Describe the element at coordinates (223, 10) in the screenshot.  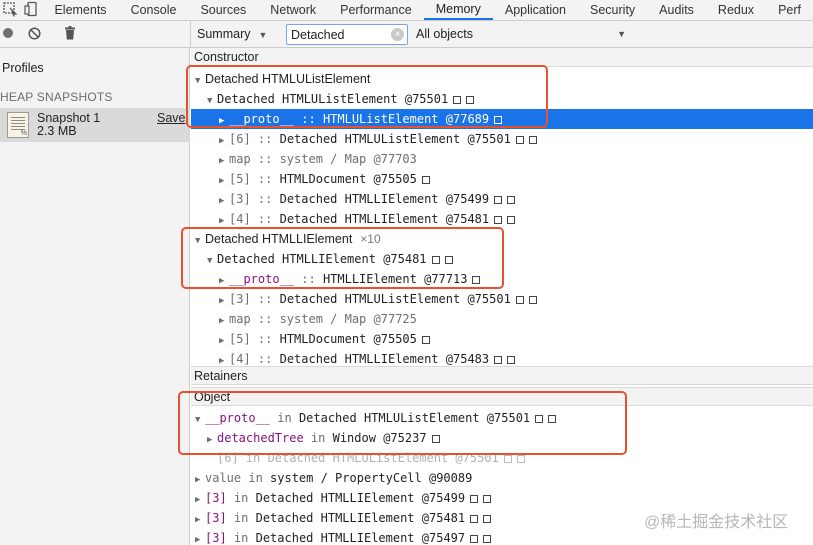
I see `tab-sources: Sources` at that location.